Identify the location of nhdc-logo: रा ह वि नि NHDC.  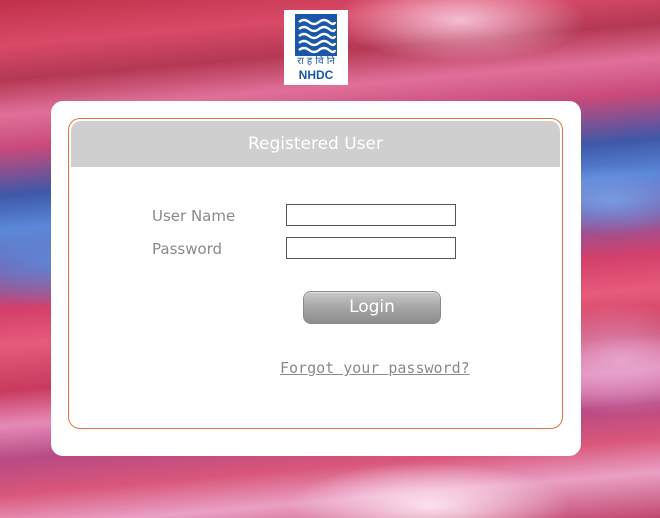
(316, 47).